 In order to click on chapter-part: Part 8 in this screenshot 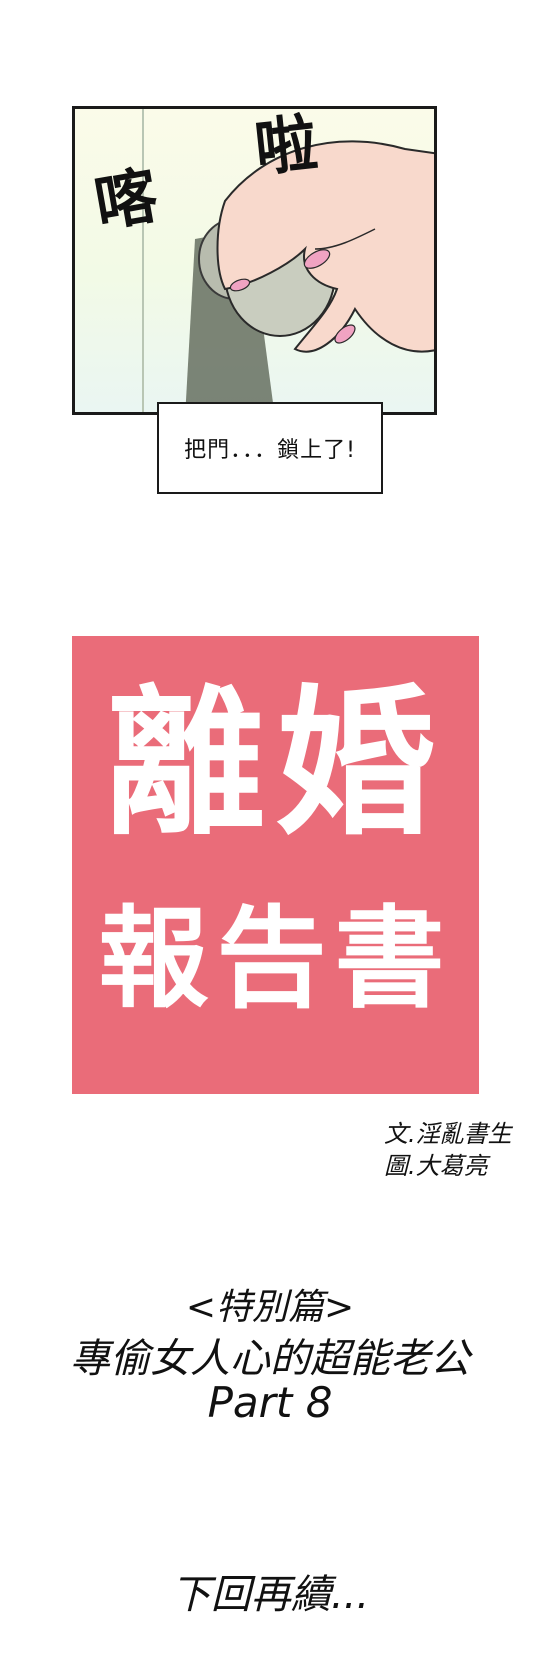, I will do `click(270, 1402)`.